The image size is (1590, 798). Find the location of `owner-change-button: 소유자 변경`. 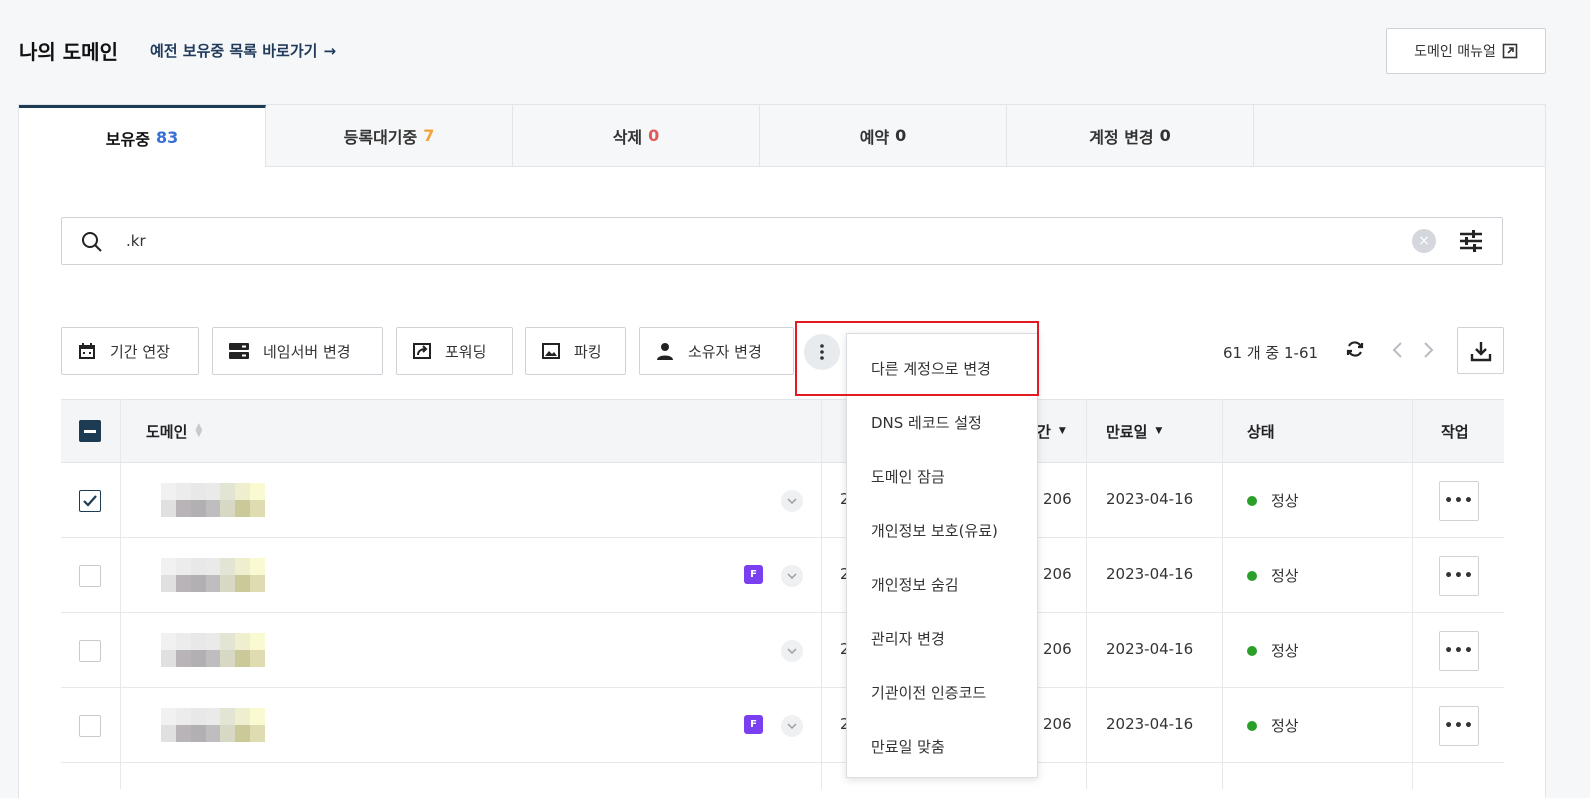

owner-change-button: 소유자 변경 is located at coordinates (716, 351).